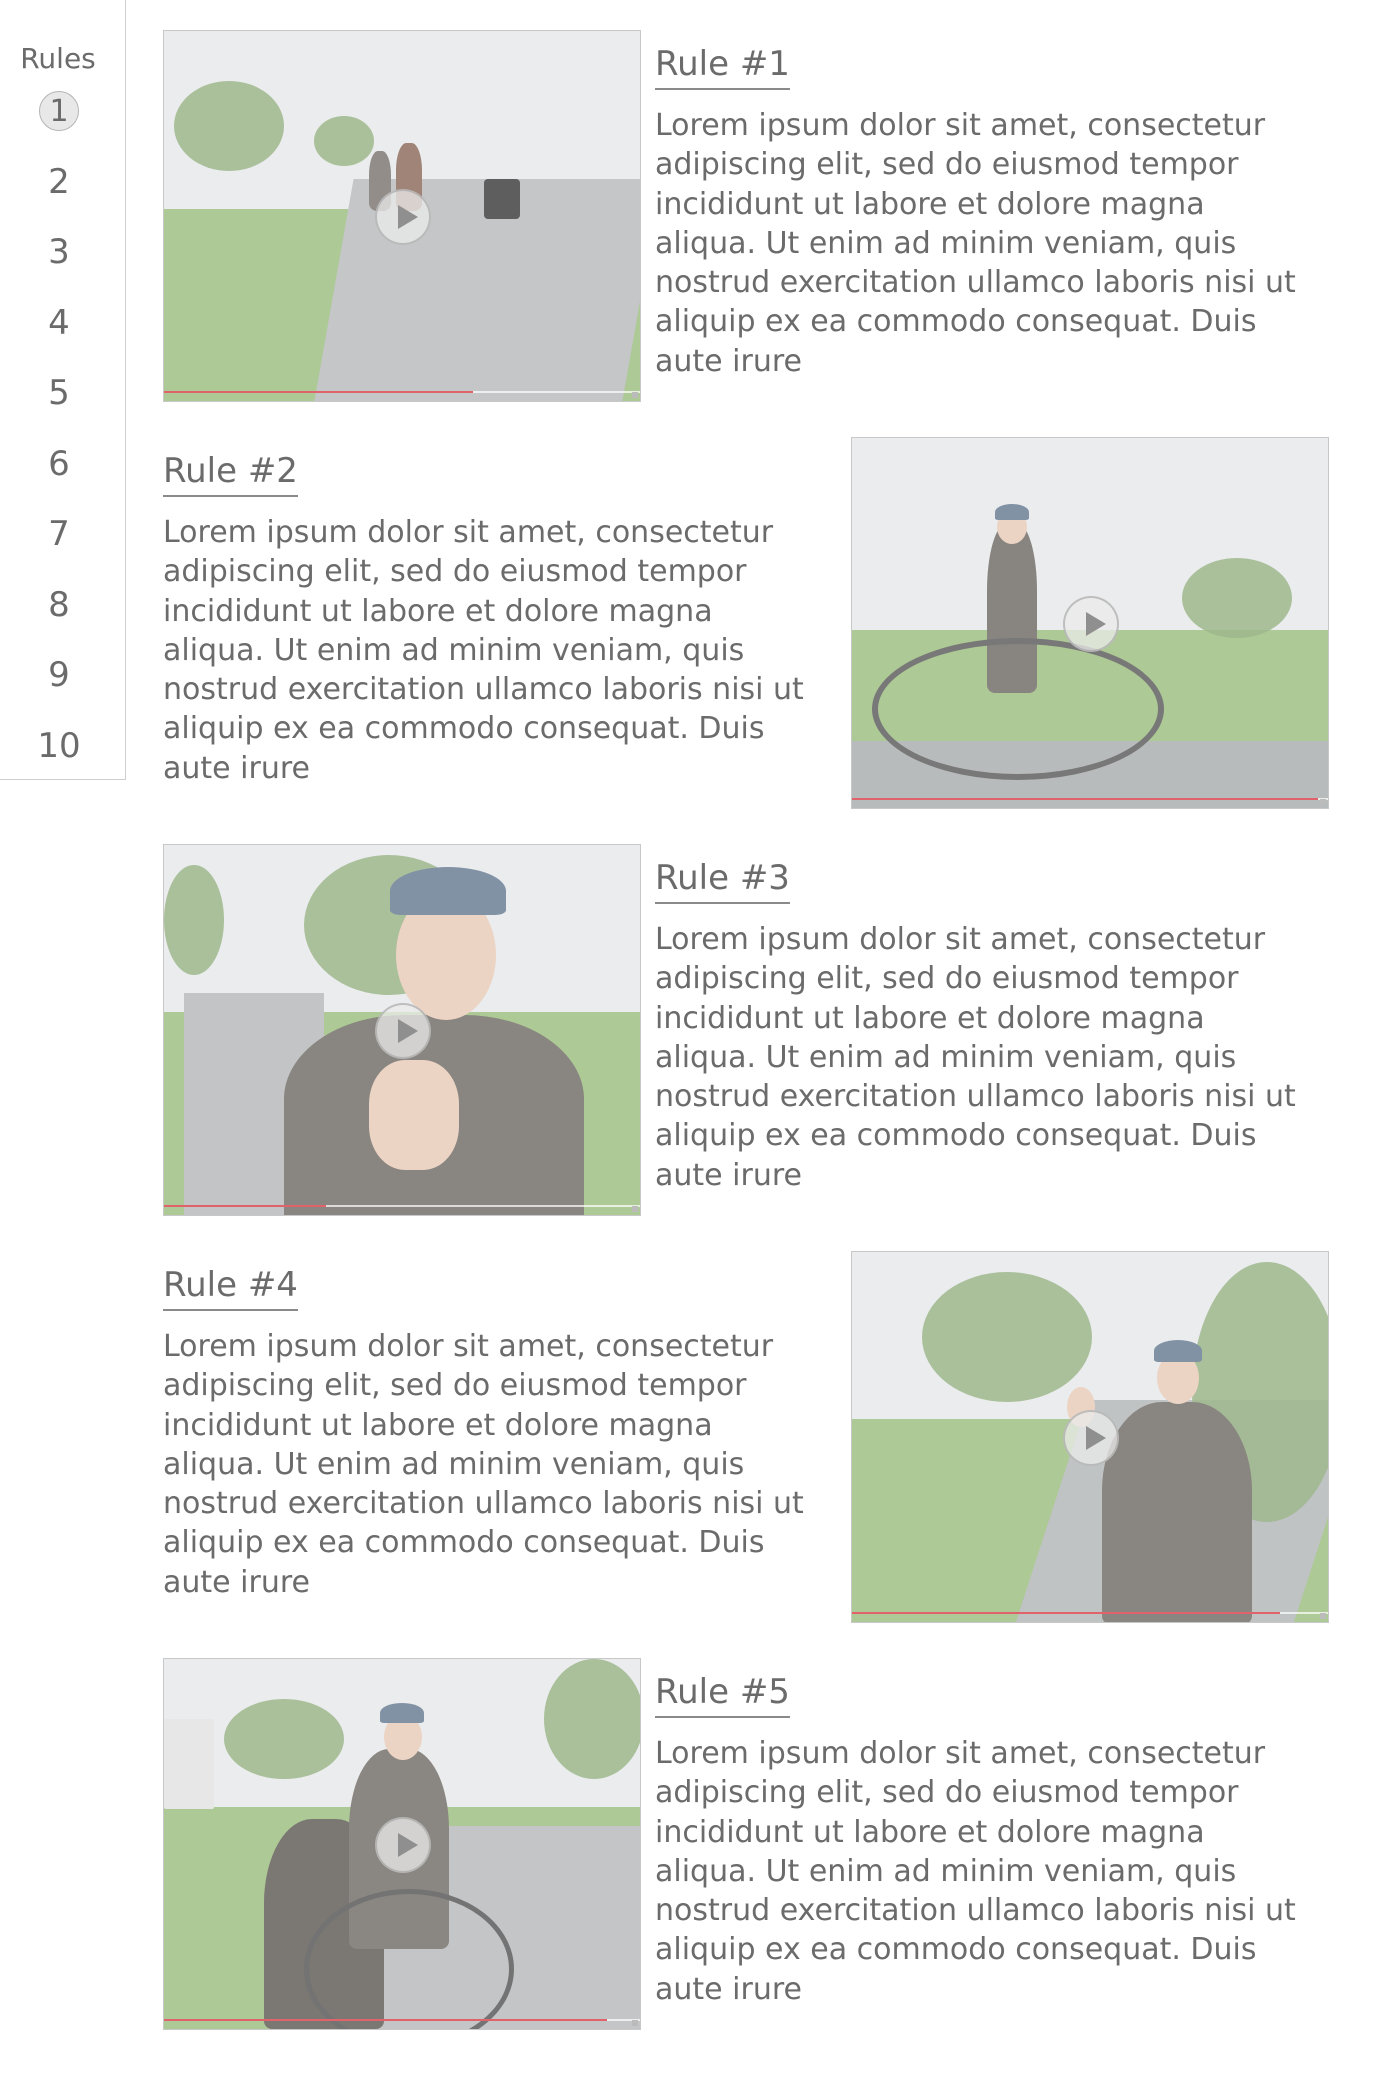 This screenshot has height=2078, width=1382. Describe the element at coordinates (230, 1288) in the screenshot. I see `rule-4-title: Rule #4` at that location.